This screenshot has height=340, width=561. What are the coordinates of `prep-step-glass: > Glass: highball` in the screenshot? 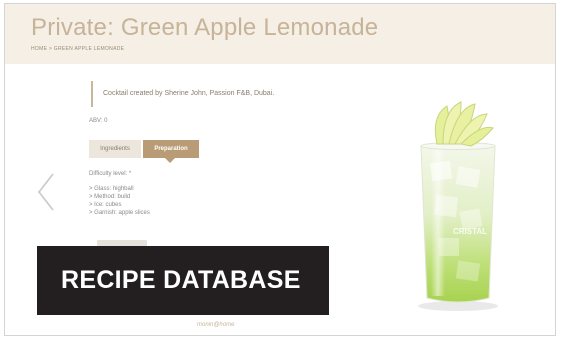 It's located at (111, 189).